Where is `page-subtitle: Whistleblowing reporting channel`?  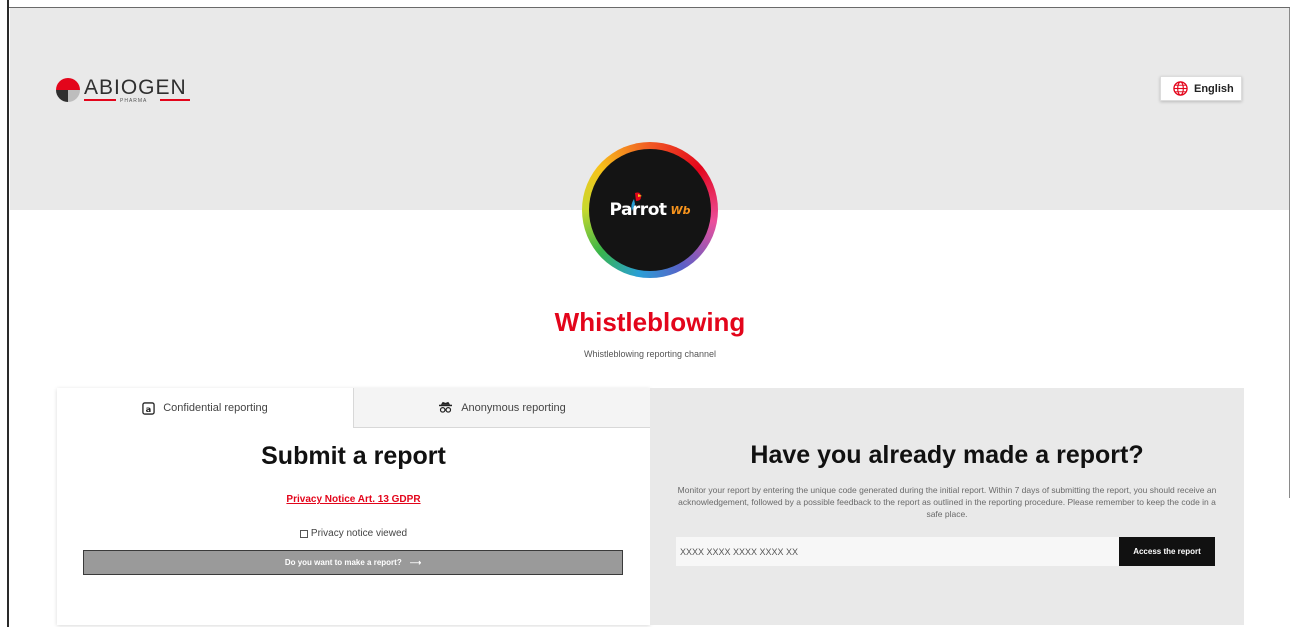 page-subtitle: Whistleblowing reporting channel is located at coordinates (650, 354).